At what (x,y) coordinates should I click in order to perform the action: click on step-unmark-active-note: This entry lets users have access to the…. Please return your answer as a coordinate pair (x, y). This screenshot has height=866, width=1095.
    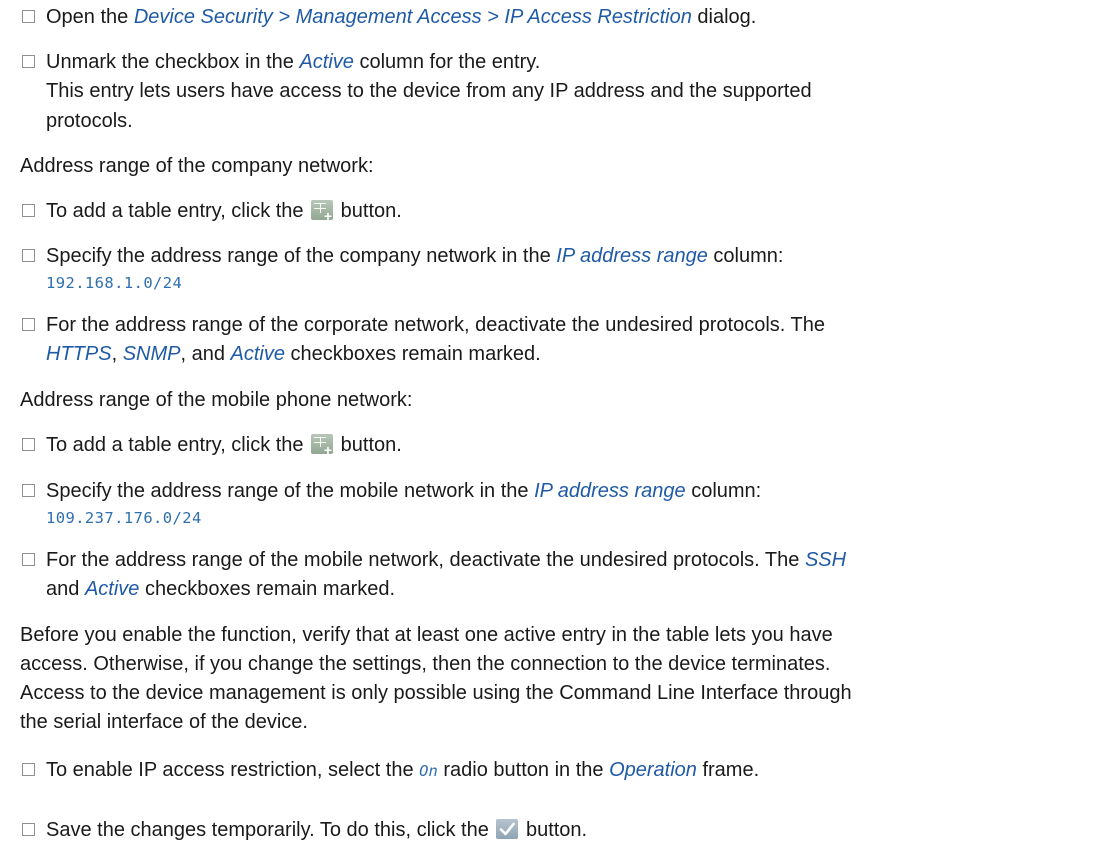
    Looking at the image, I should click on (429, 91).